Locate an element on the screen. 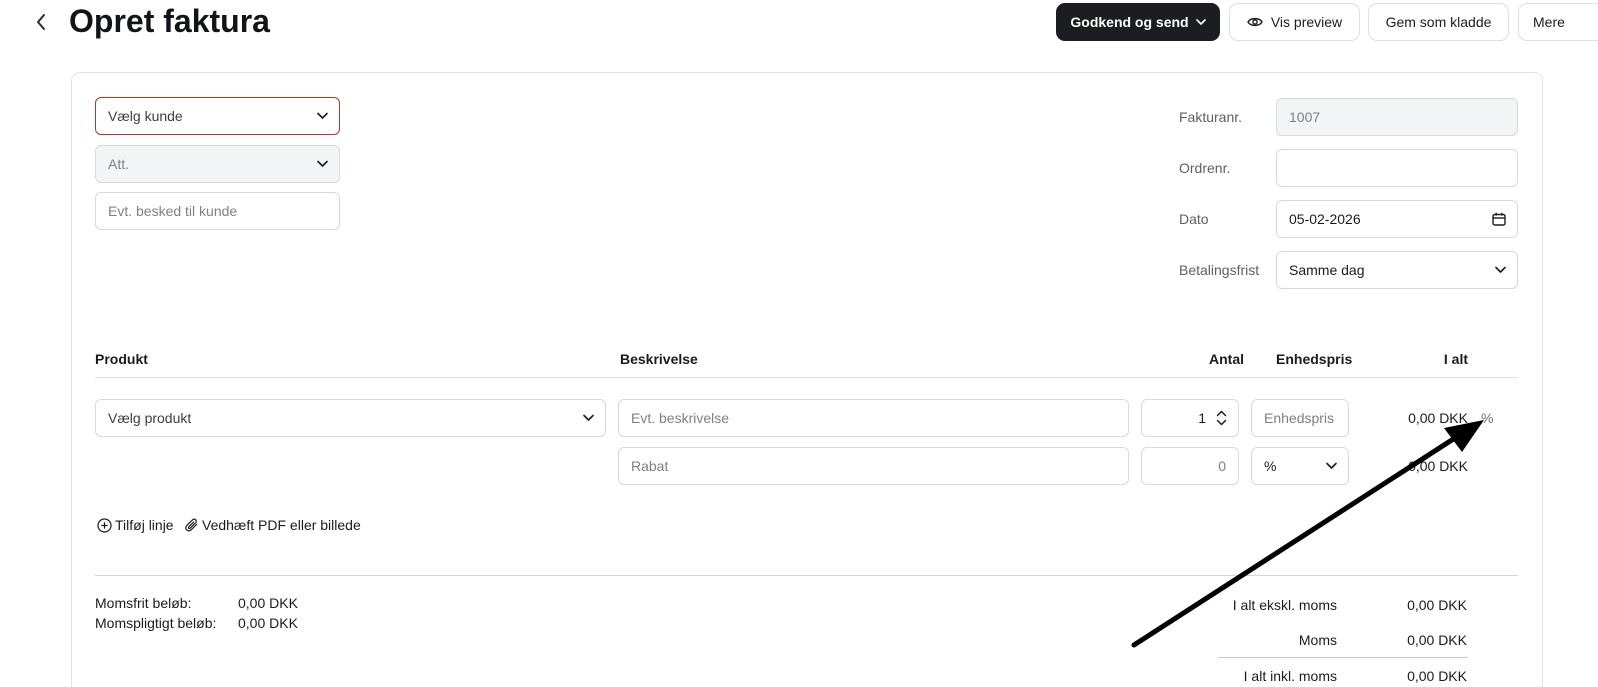 Image resolution: width=1598 pixels, height=687 pixels. save-draft-label: Gem som kladde is located at coordinates (1438, 22).